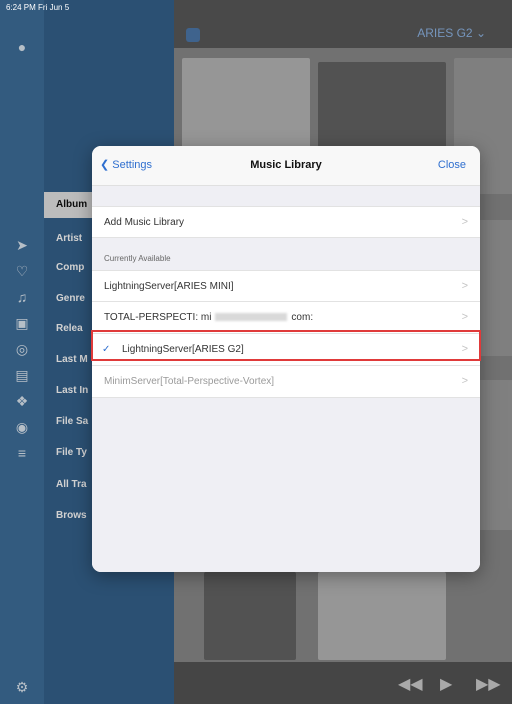 The width and height of the screenshot is (512, 704). What do you see at coordinates (158, 317) in the screenshot?
I see `library-label-start: TOTAL-PERSPECTI: mi` at bounding box center [158, 317].